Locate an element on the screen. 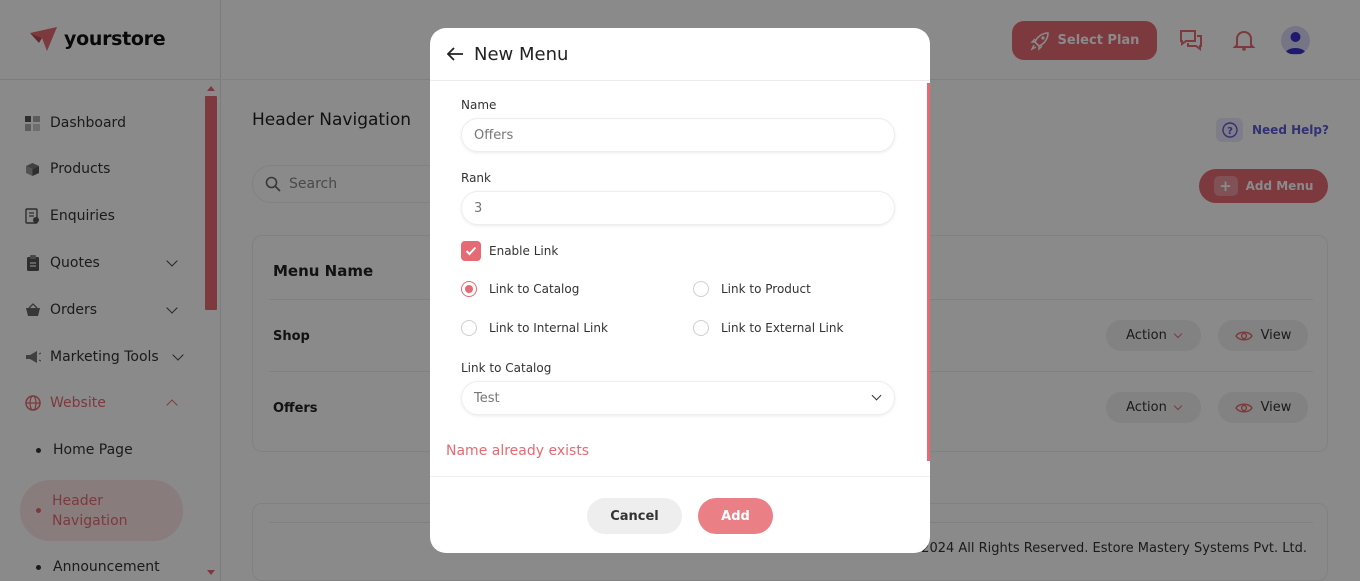 Image resolution: width=1360 pixels, height=581 pixels. modal-title: New Menu is located at coordinates (521, 54).